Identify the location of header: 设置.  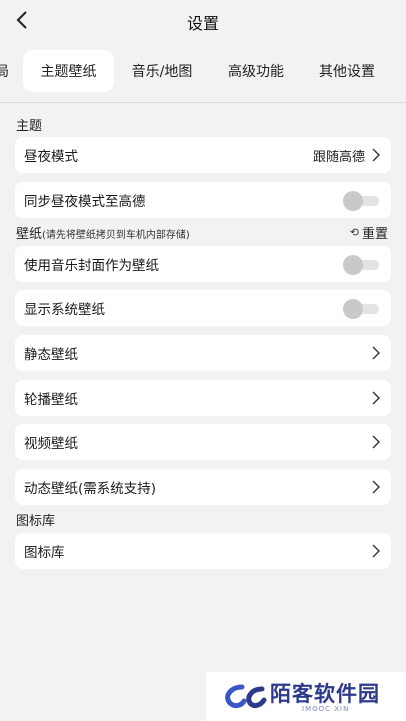
(203, 21).